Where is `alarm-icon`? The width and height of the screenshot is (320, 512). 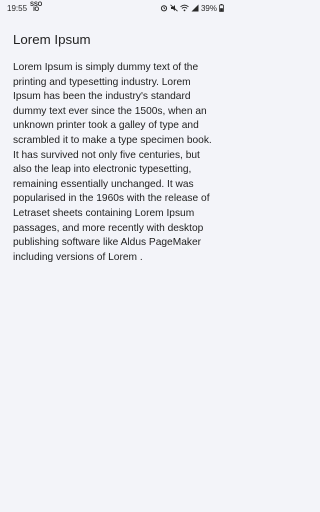
alarm-icon is located at coordinates (164, 8).